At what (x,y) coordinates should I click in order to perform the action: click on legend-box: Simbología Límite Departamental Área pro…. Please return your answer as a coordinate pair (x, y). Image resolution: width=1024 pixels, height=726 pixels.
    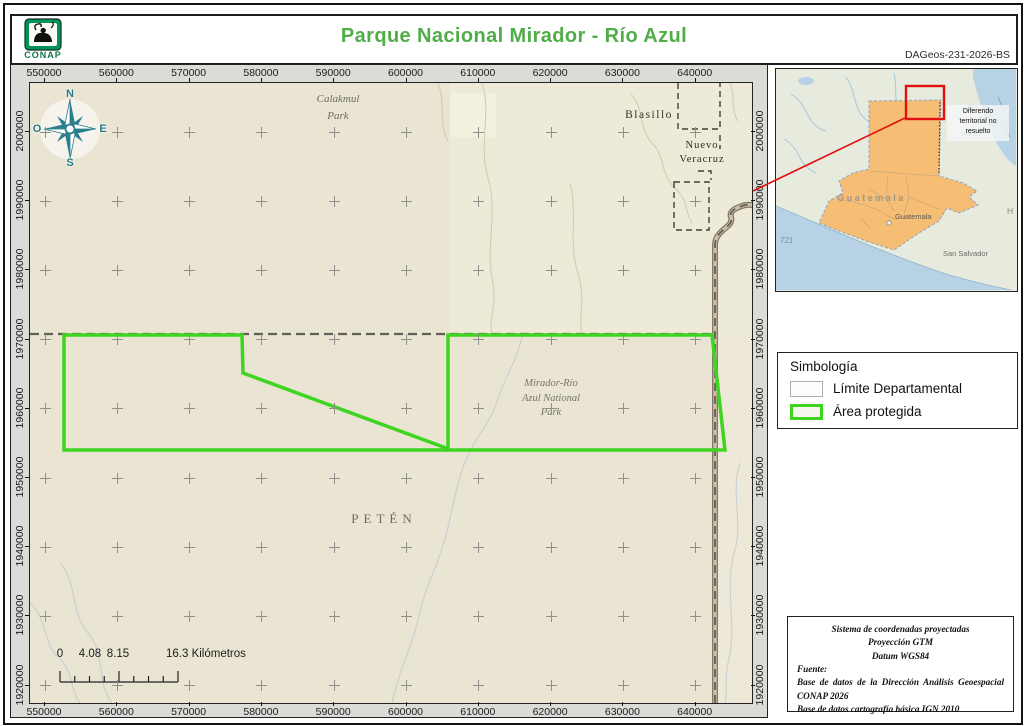
    Looking at the image, I should click on (897, 390).